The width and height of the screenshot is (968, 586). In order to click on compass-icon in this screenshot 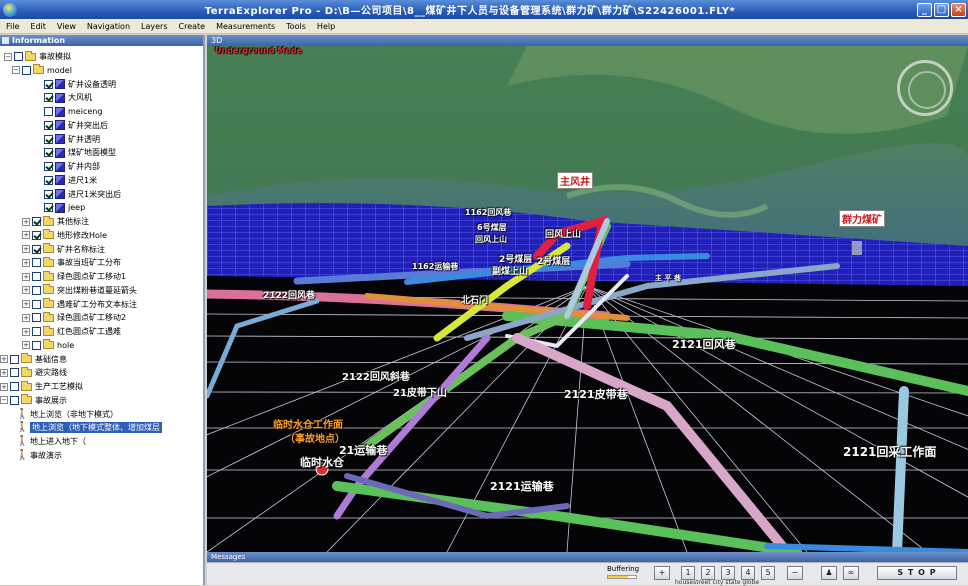, I will do `click(925, 88)`.